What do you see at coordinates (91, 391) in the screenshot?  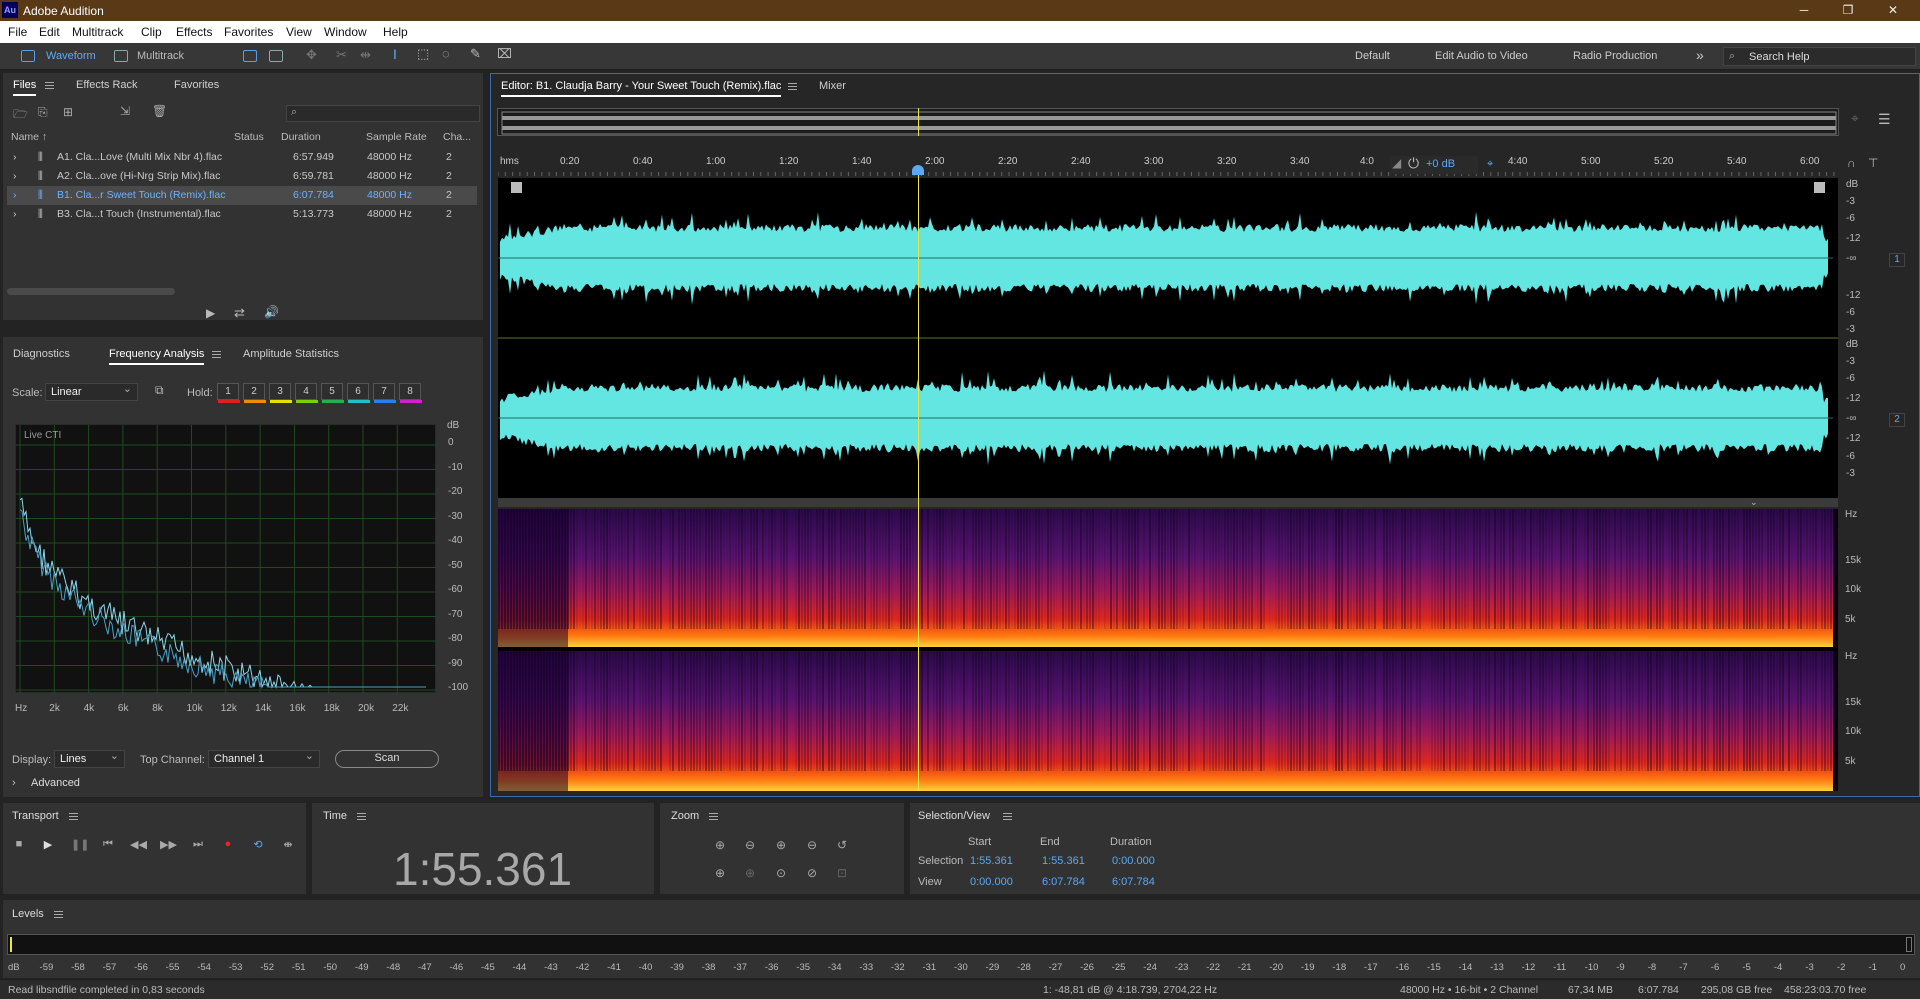 I see `scale-select: Linear` at bounding box center [91, 391].